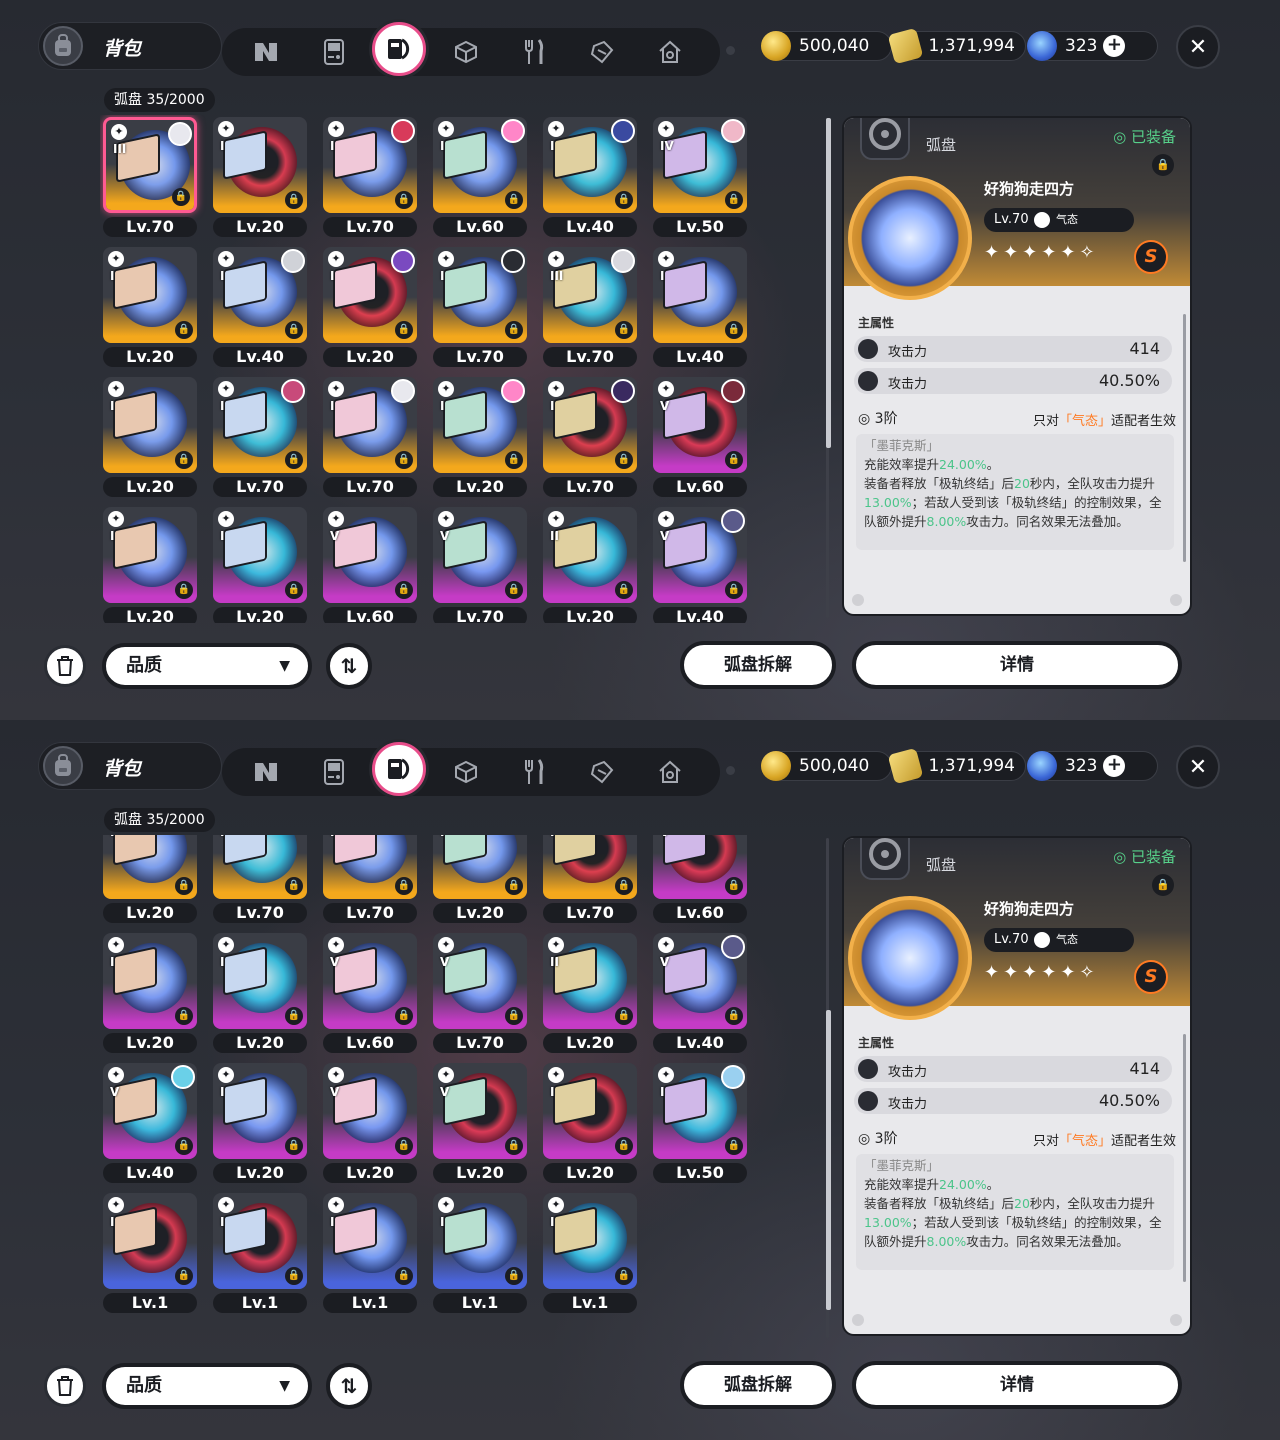 This screenshot has height=1440, width=1280. Describe the element at coordinates (590, 564) in the screenshot. I see `disc-card: ✦ II 🔒 Lv.20` at that location.